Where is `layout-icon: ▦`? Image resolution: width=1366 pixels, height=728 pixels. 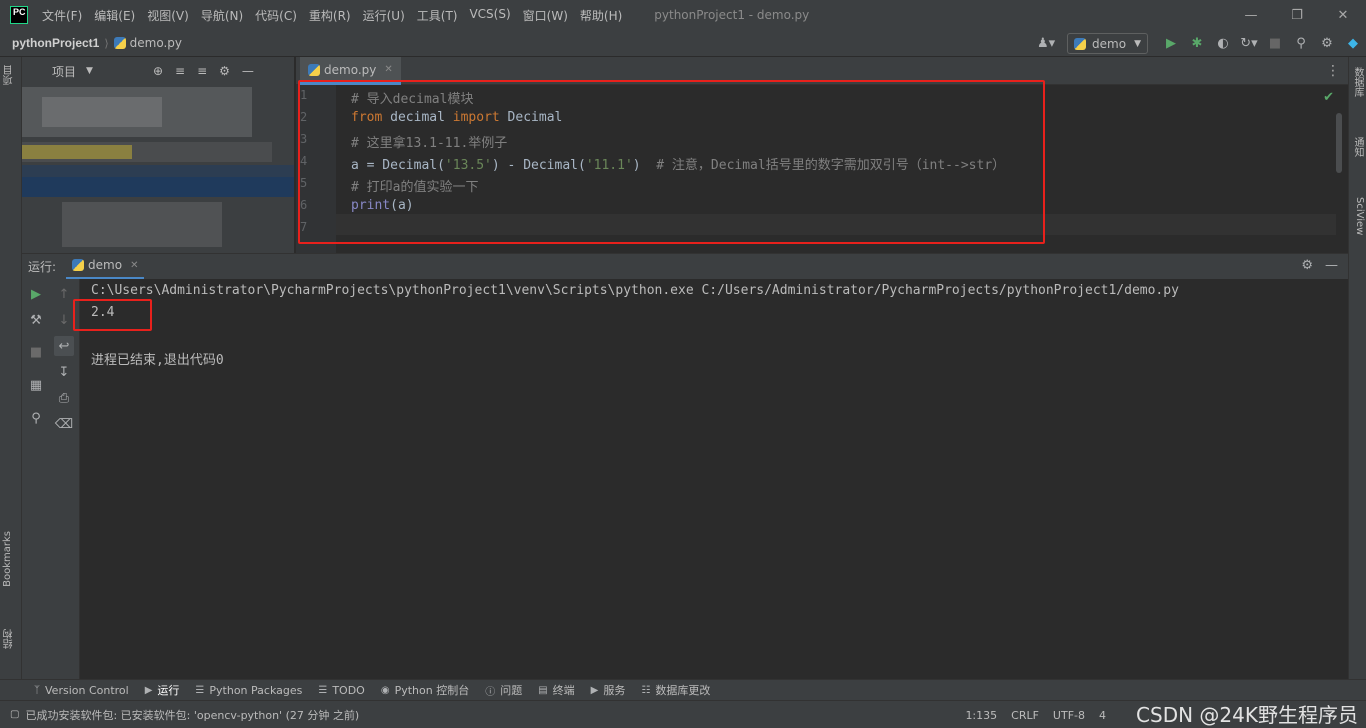 layout-icon: ▦ is located at coordinates (36, 385).